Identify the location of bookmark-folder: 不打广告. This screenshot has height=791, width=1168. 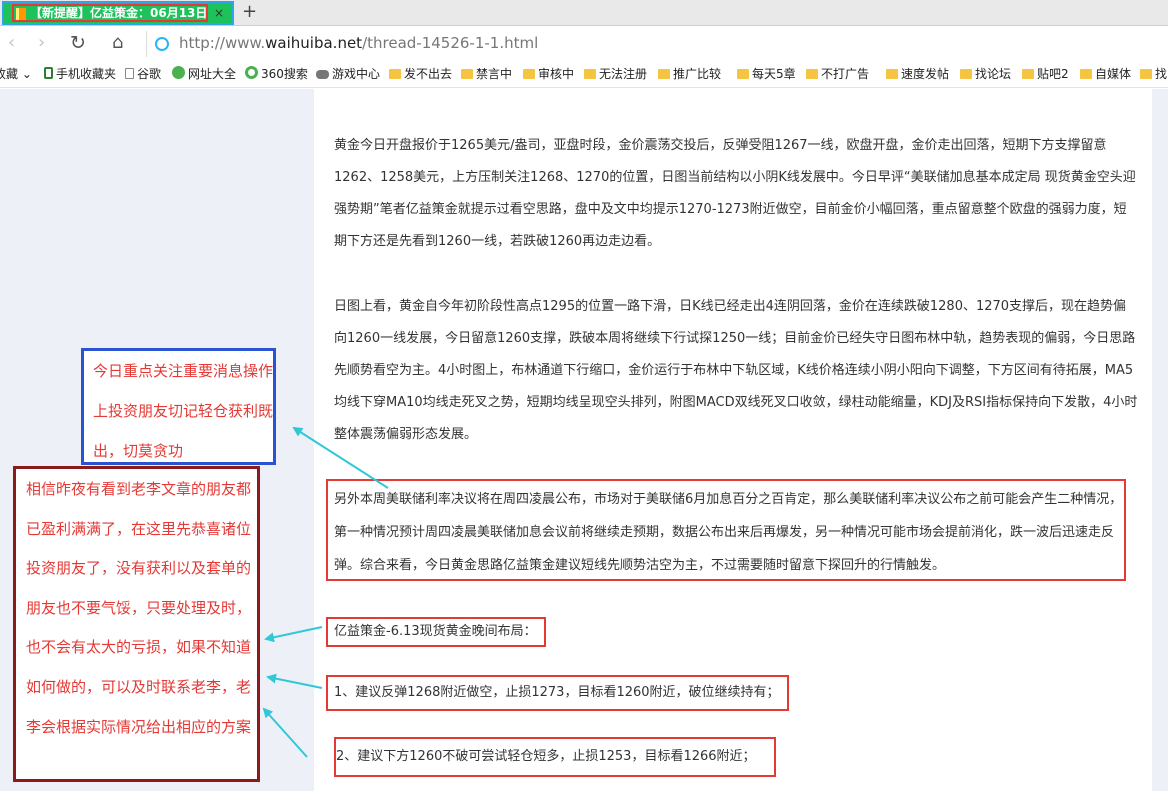
(837, 74).